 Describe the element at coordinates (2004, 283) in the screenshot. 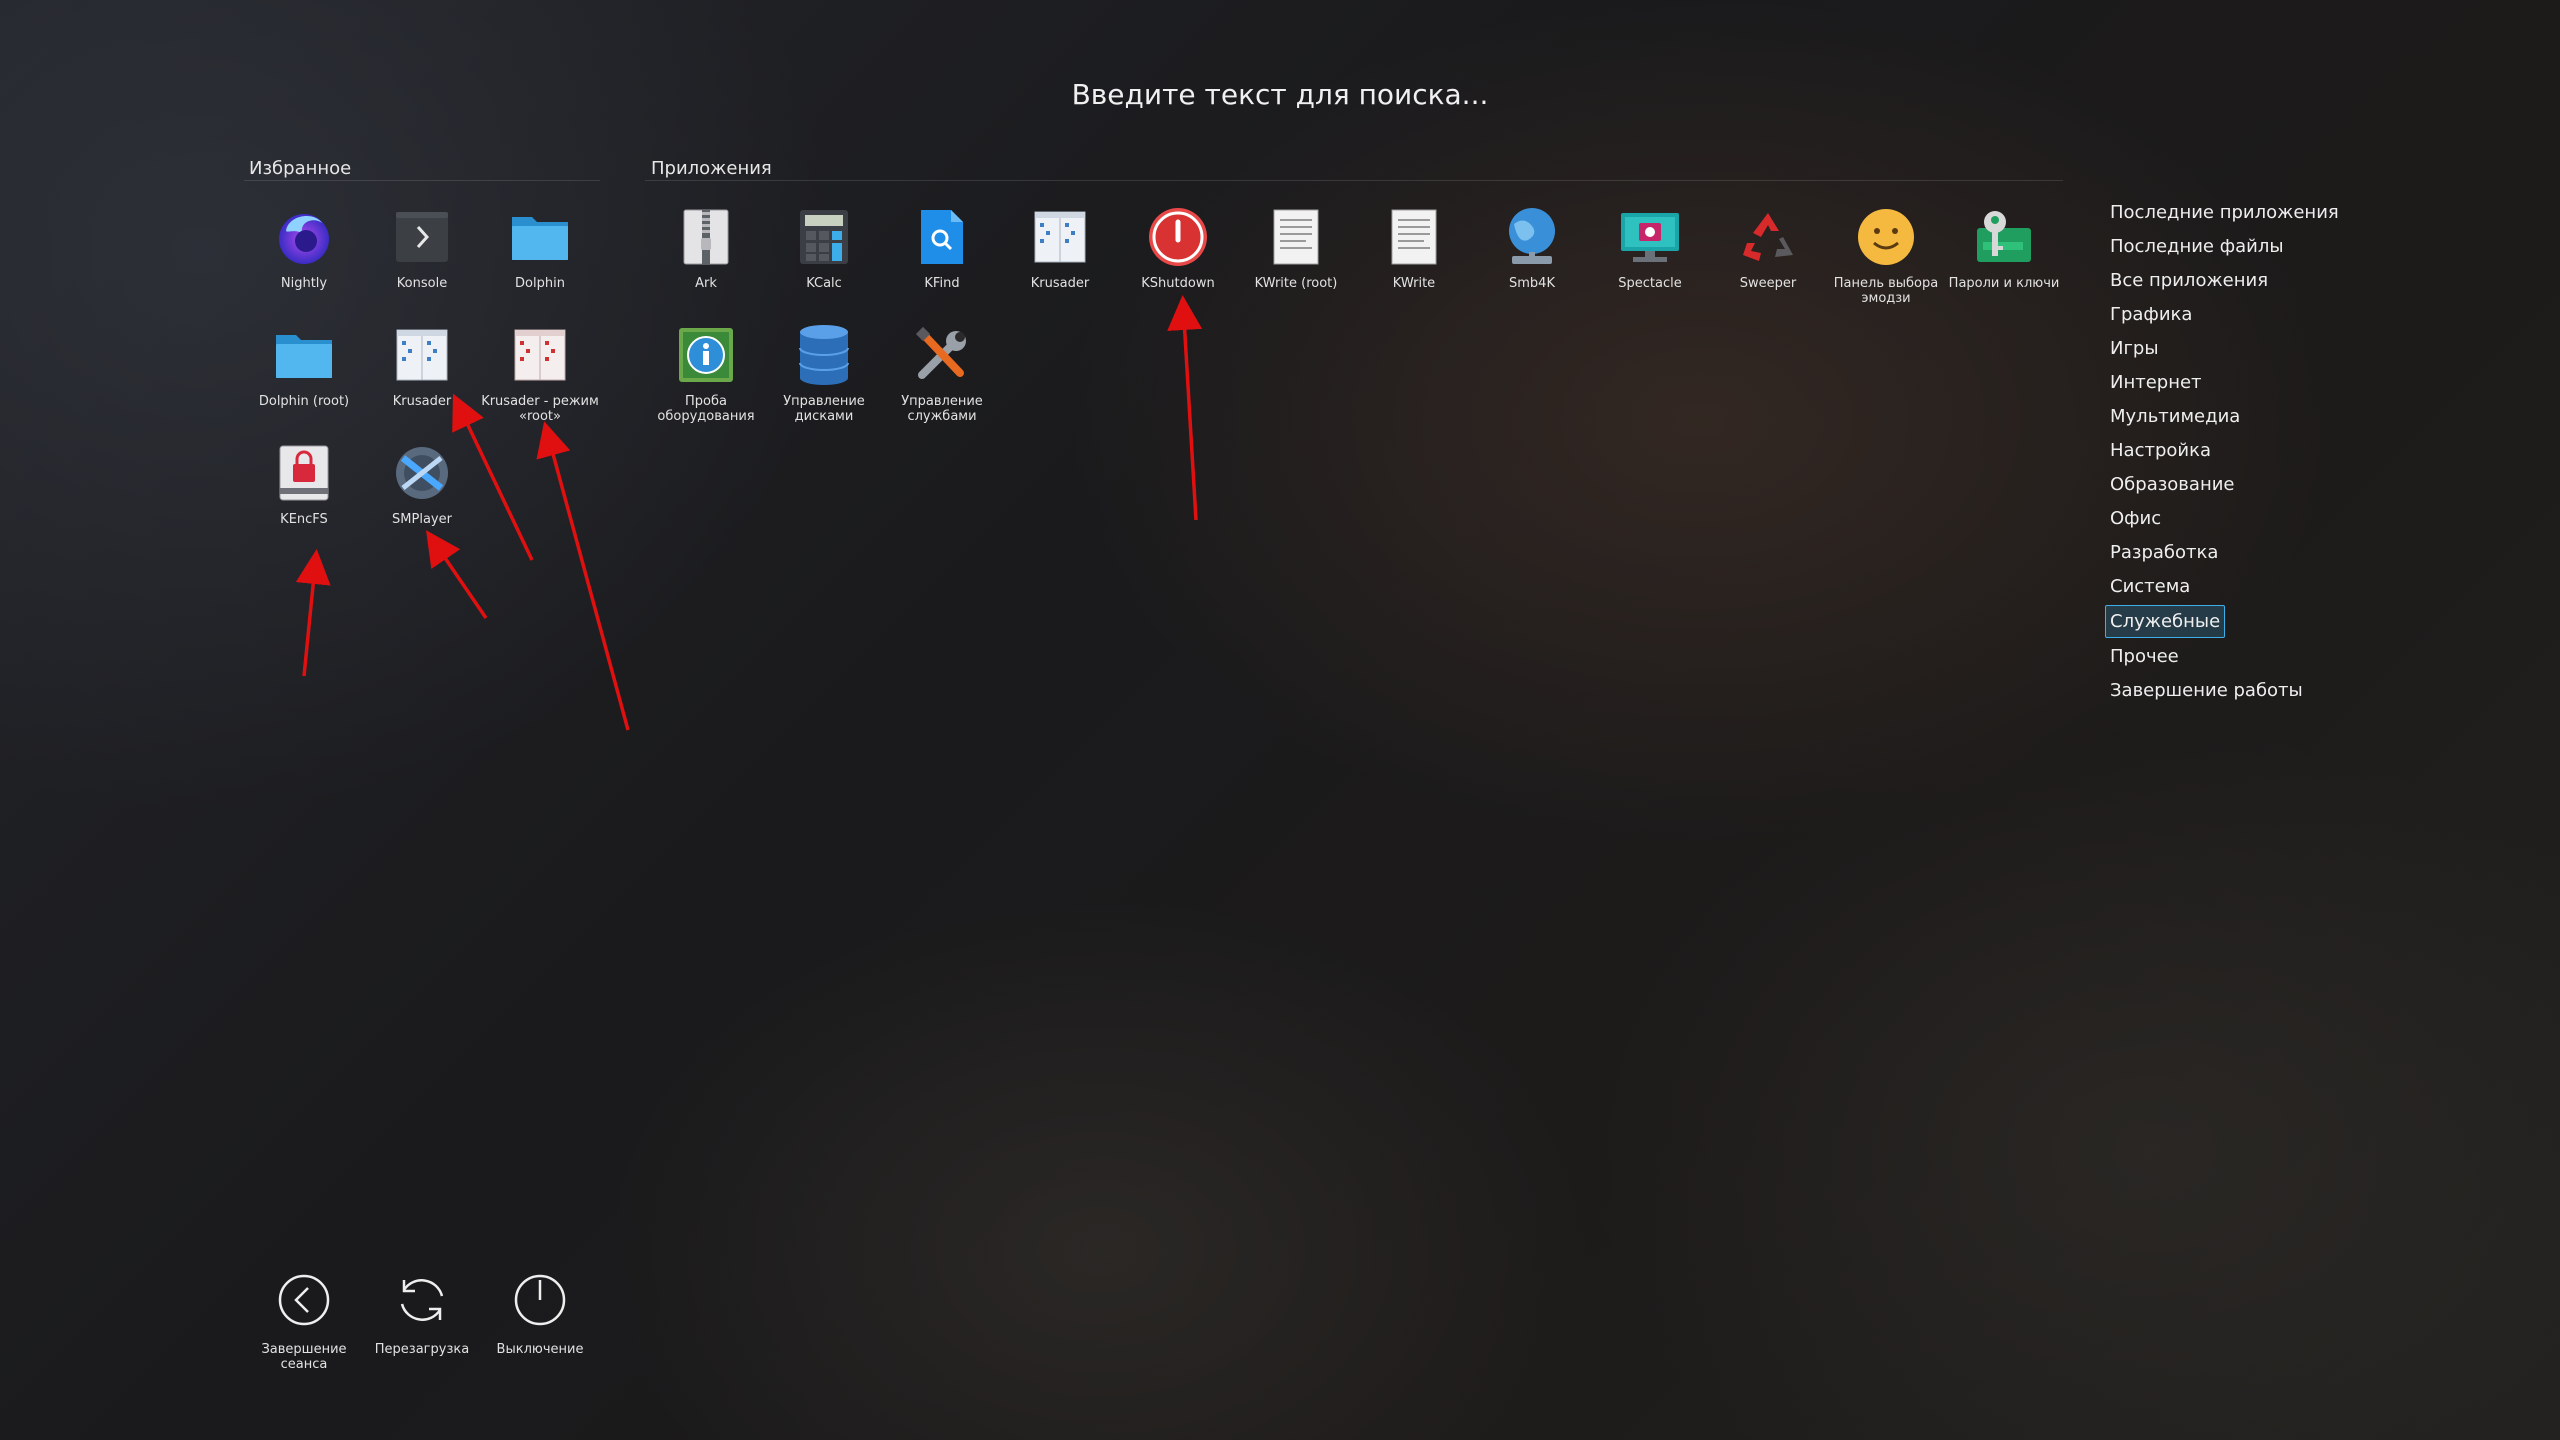

I see `app-label-passwords-keys: Пароли и ключи` at that location.